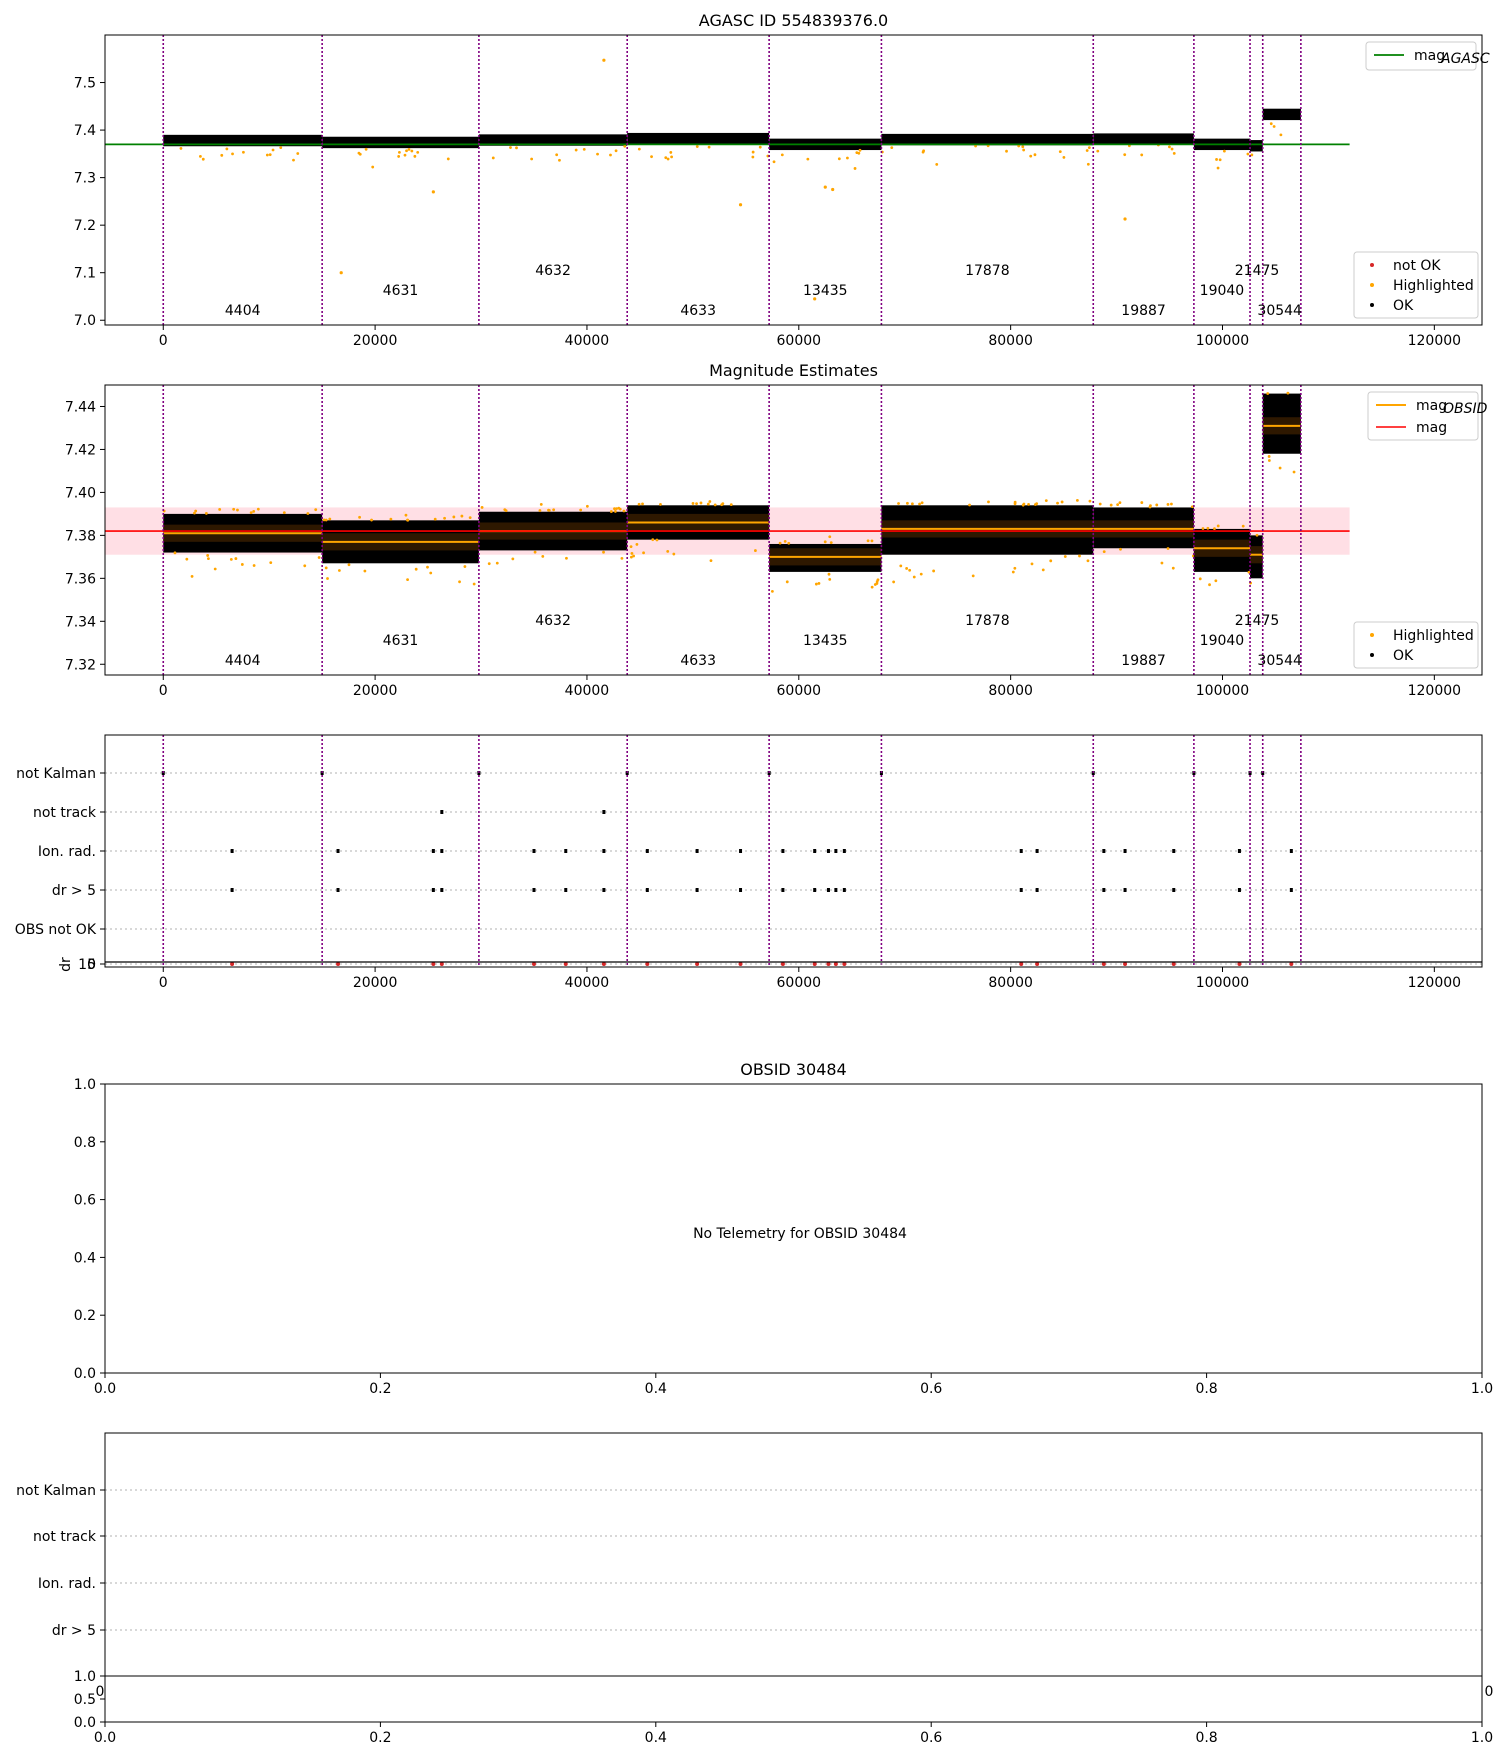 The width and height of the screenshot is (1500, 1750). What do you see at coordinates (105, 1389) in the screenshot?
I see `x-tick-label: 0.0` at bounding box center [105, 1389].